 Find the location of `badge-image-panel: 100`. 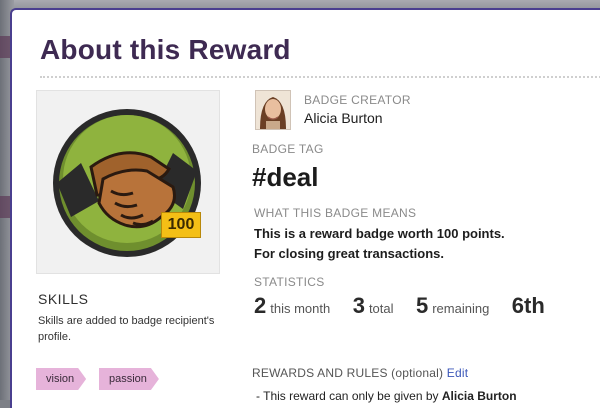

badge-image-panel: 100 is located at coordinates (128, 182).